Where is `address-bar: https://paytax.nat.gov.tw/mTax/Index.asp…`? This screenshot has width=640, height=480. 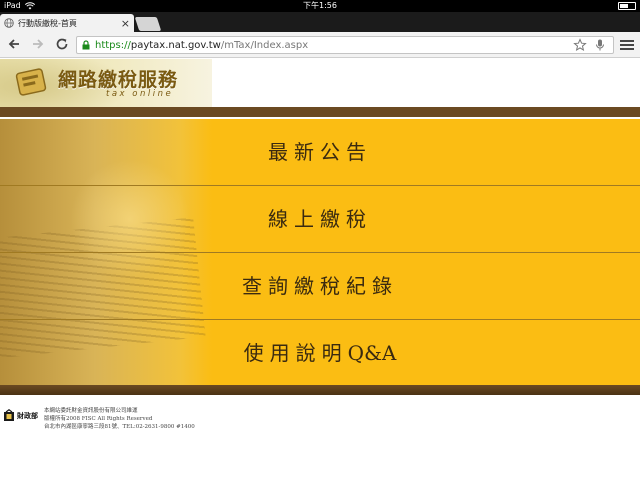 address-bar: https://paytax.nat.gov.tw/mTax/Index.asp… is located at coordinates (345, 45).